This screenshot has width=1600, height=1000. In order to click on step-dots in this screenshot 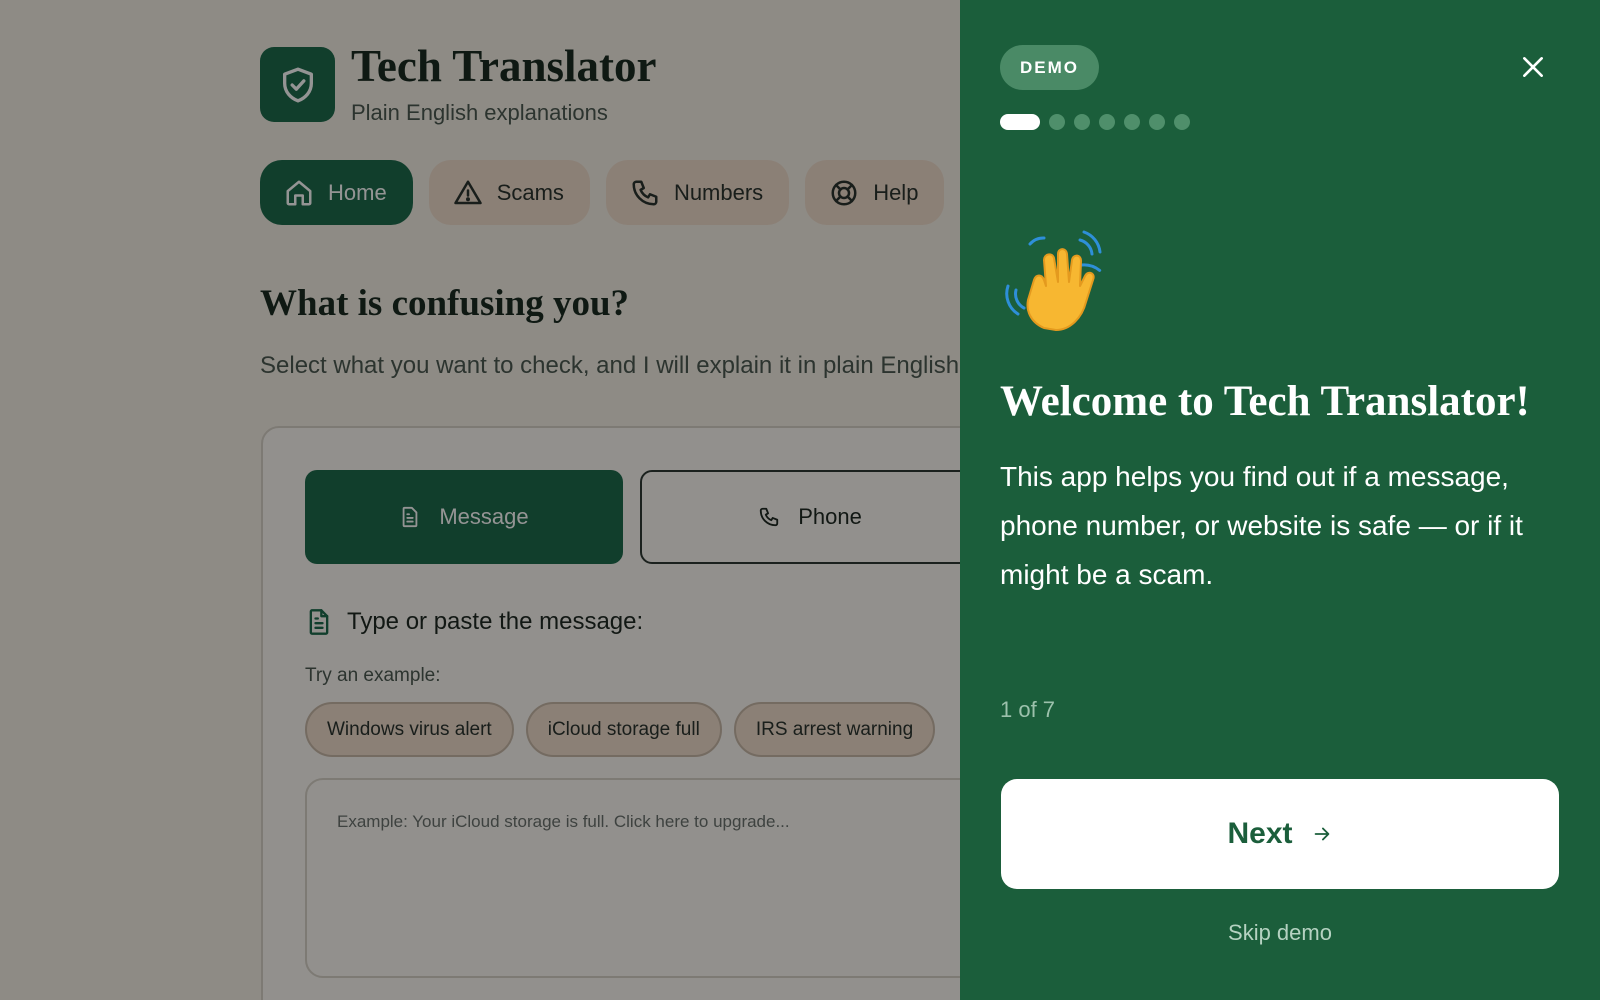, I will do `click(1095, 122)`.